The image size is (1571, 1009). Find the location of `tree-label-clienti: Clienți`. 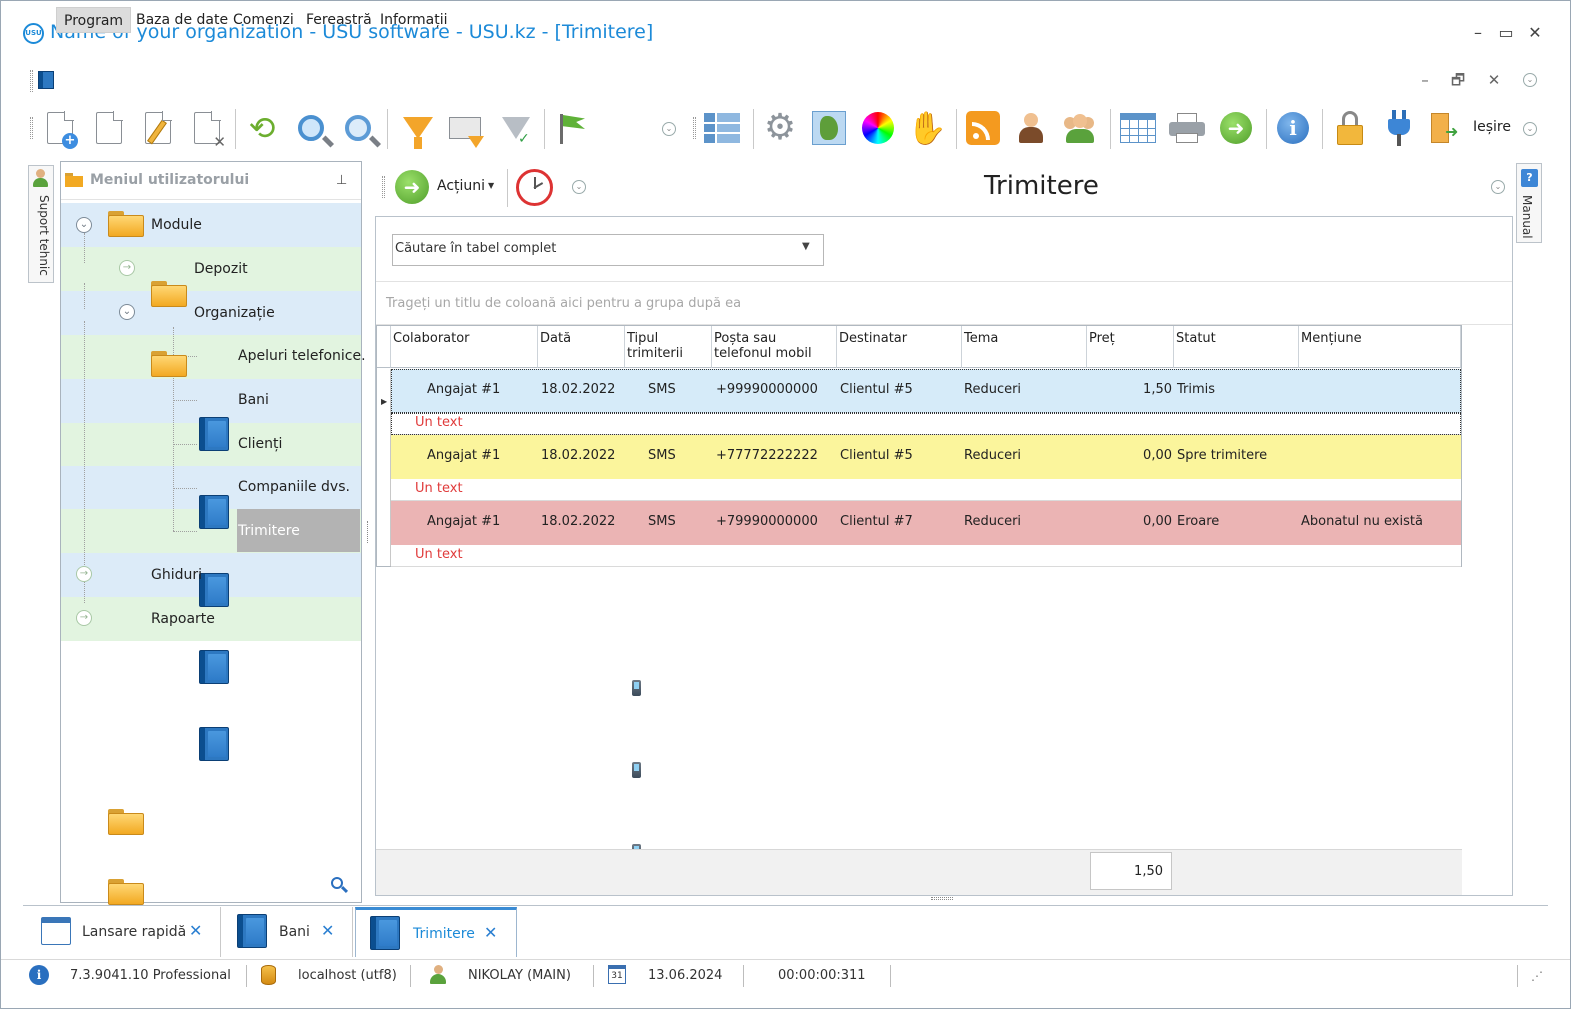

tree-label-clienti: Clienți is located at coordinates (260, 444).